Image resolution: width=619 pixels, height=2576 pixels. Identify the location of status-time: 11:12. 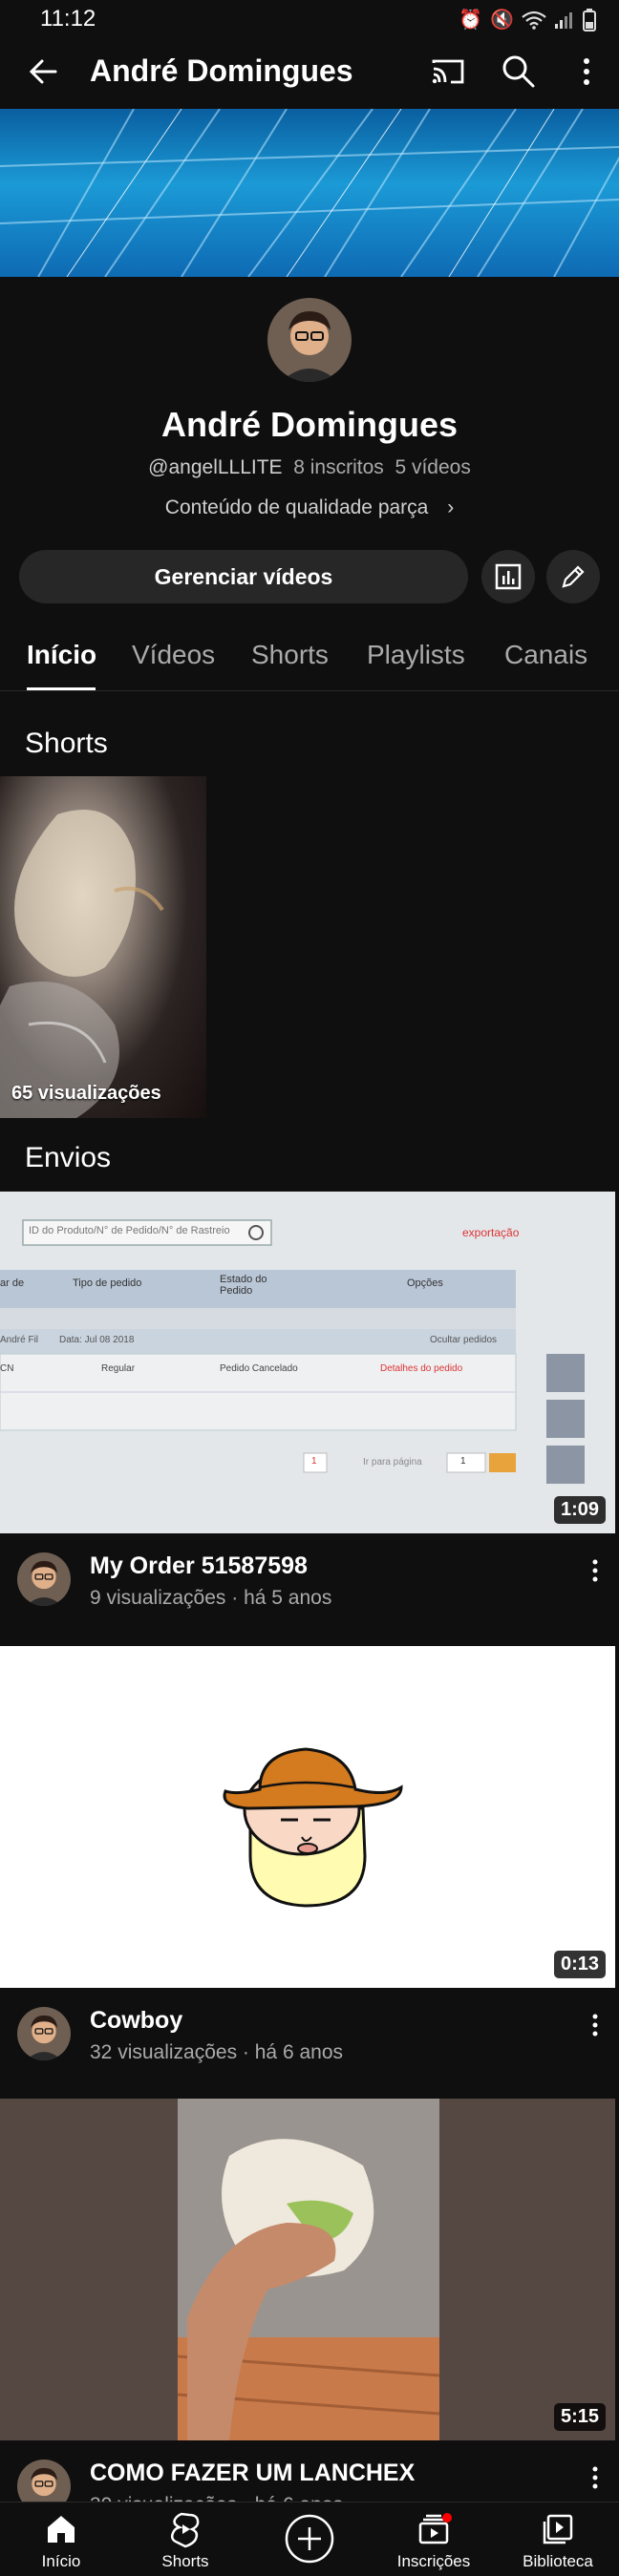
(68, 19).